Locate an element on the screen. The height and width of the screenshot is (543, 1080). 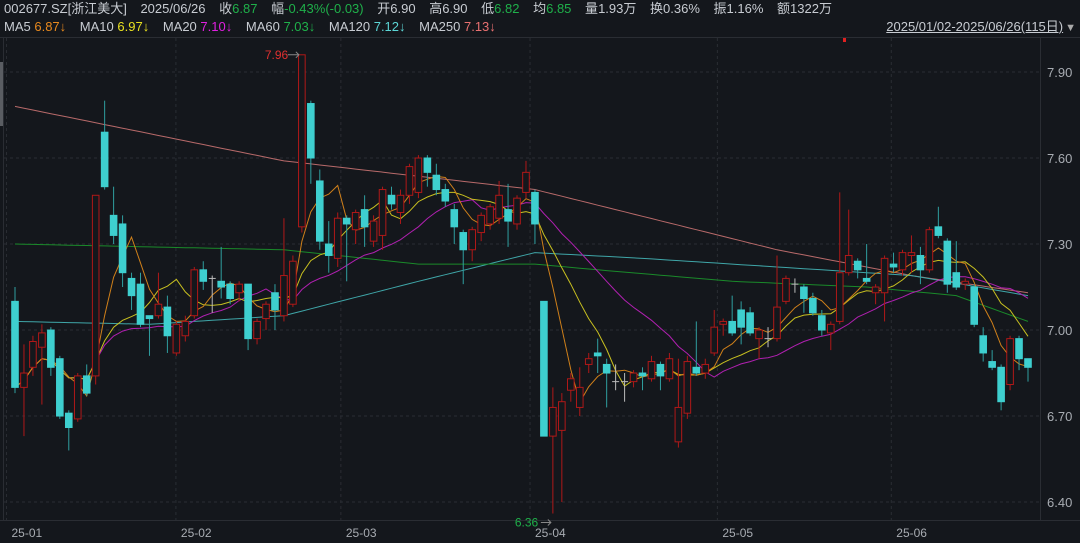
y-tick-label: 7.90 is located at coordinates (1059, 72).